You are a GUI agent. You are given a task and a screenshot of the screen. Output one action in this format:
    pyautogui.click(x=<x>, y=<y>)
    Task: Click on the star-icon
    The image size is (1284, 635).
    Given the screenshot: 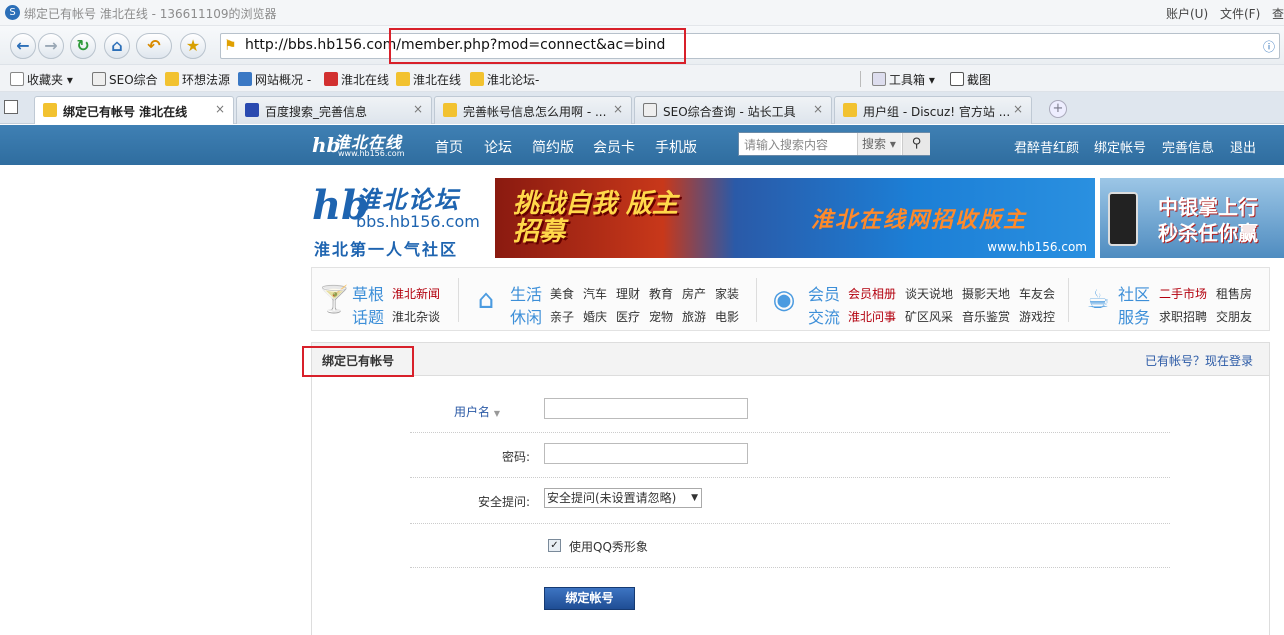 What is the action you would take?
    pyautogui.click(x=17, y=79)
    